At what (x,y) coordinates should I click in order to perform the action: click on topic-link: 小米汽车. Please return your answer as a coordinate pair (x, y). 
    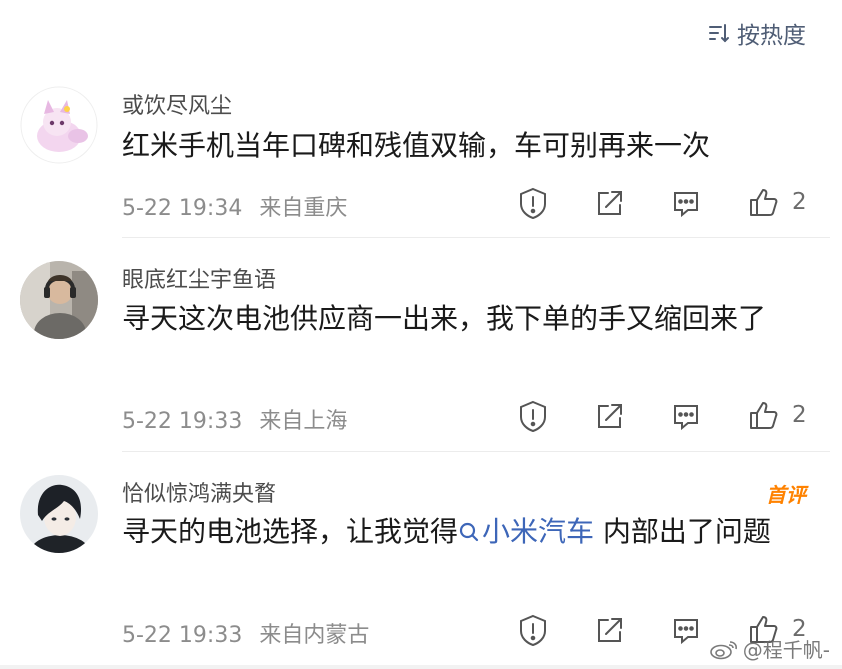
    Looking at the image, I should click on (526, 531).